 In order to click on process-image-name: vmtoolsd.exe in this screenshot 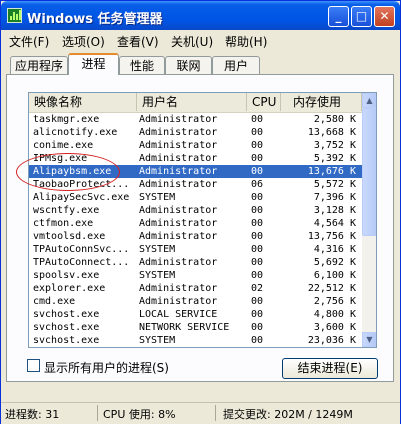, I will do `click(69, 236)`.